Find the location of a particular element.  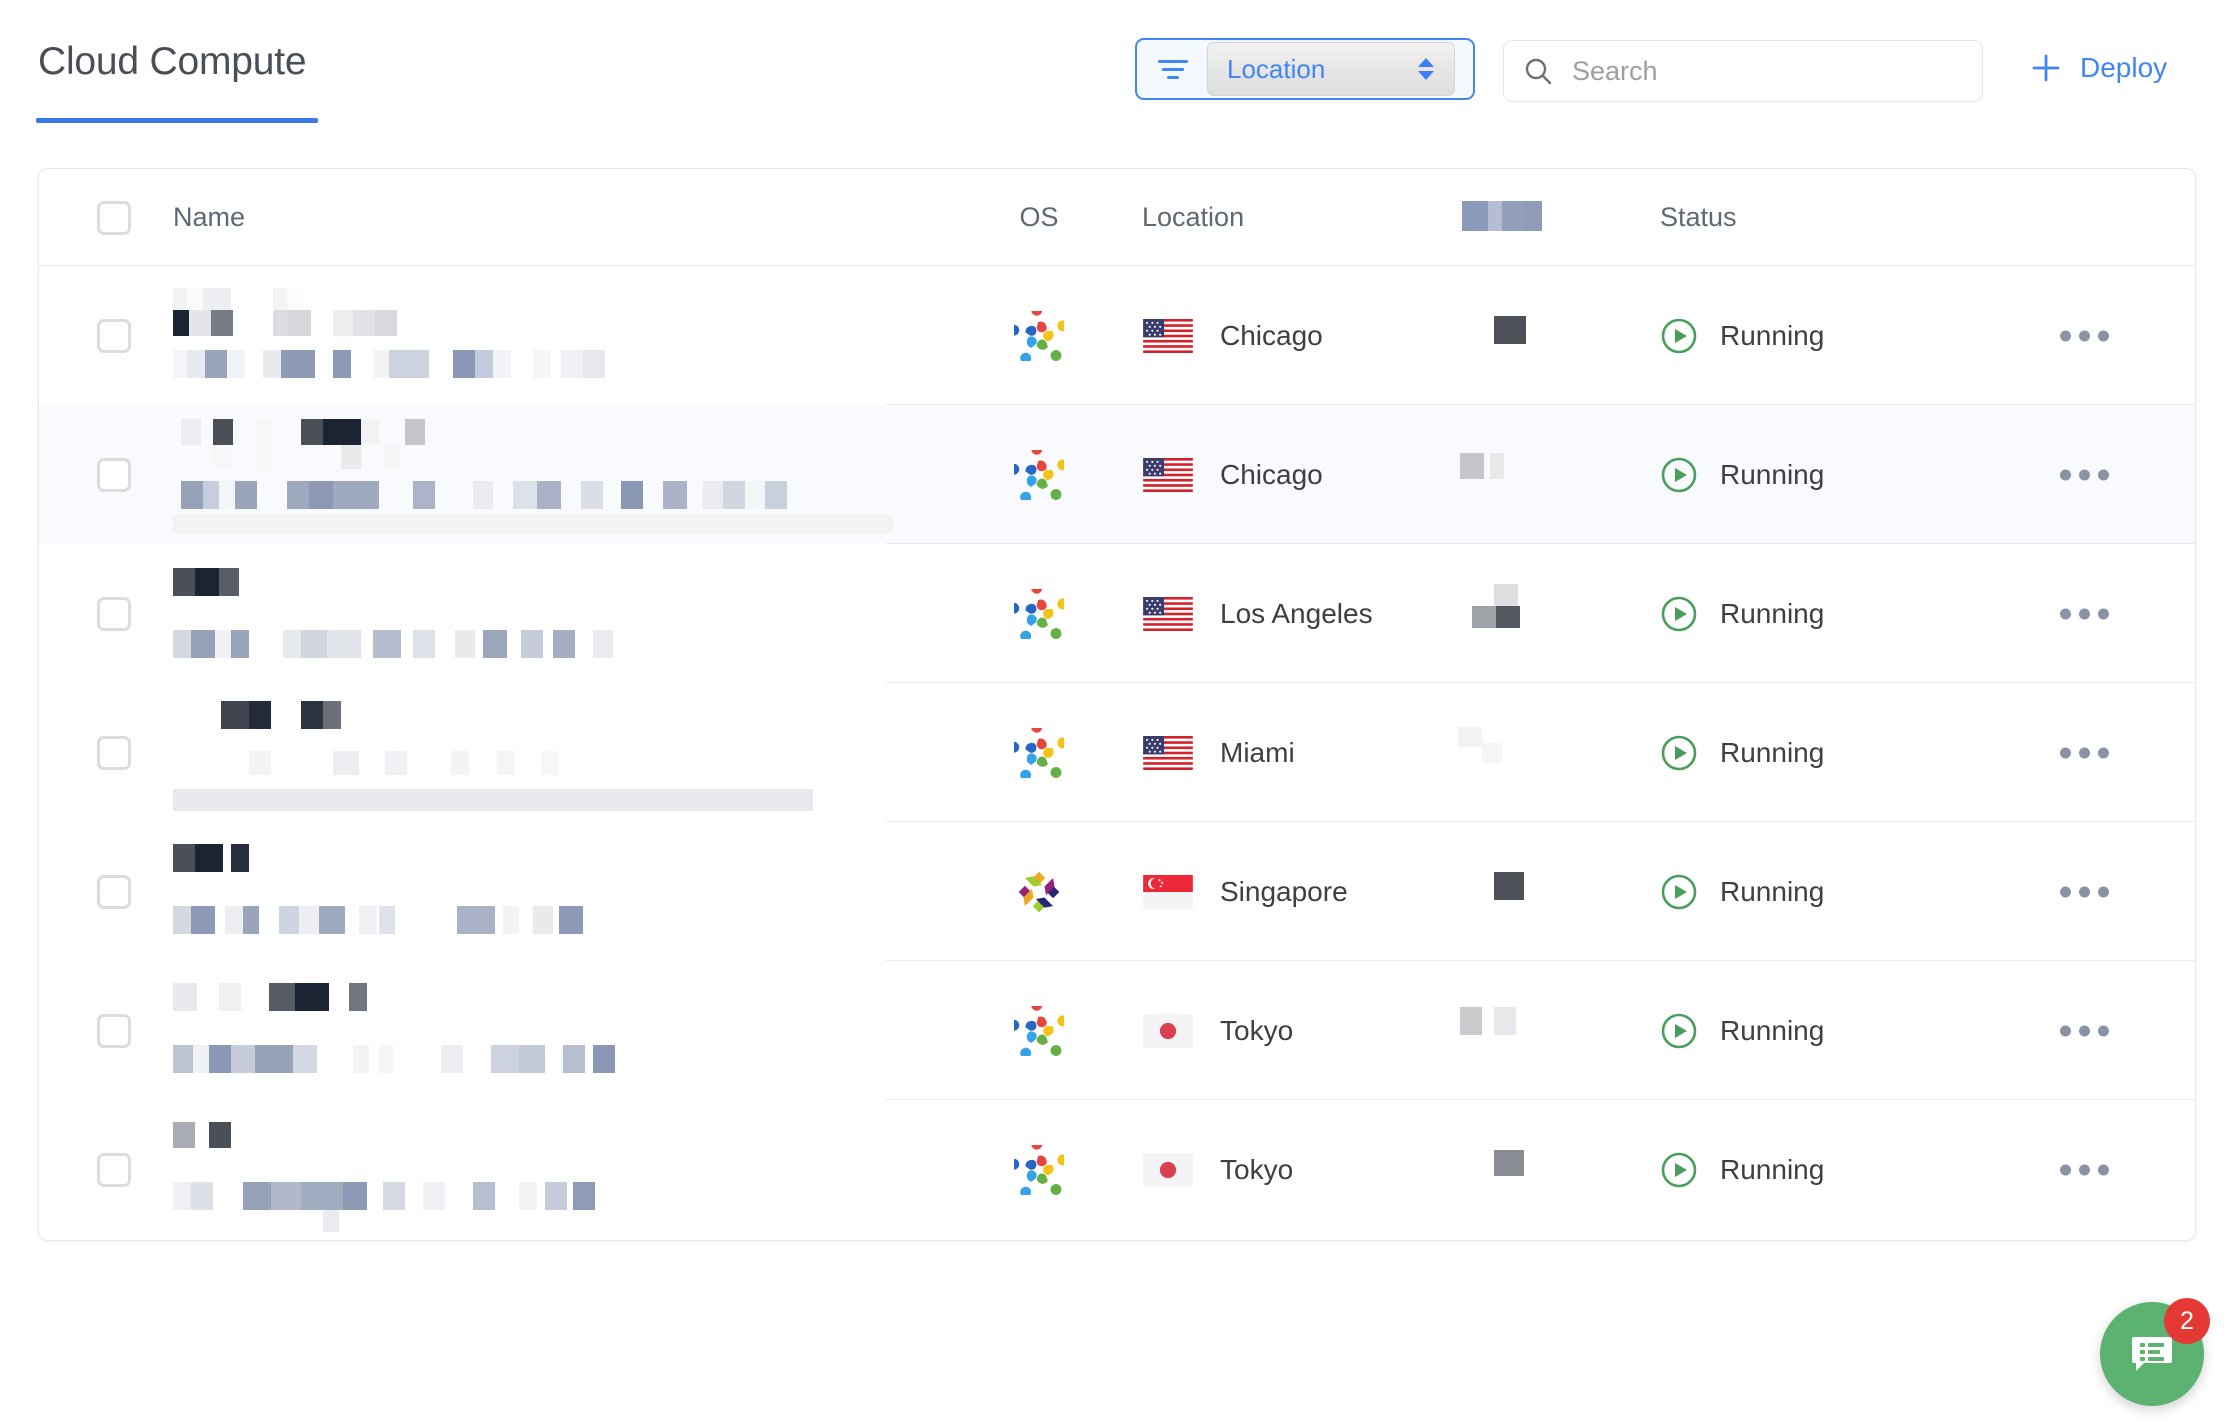

column-header-os: OS is located at coordinates (1039, 217).